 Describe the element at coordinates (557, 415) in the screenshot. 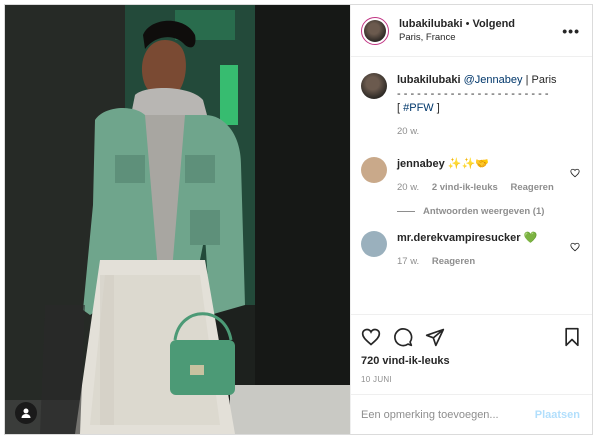

I see `post-comment-button: Plaatsen` at that location.